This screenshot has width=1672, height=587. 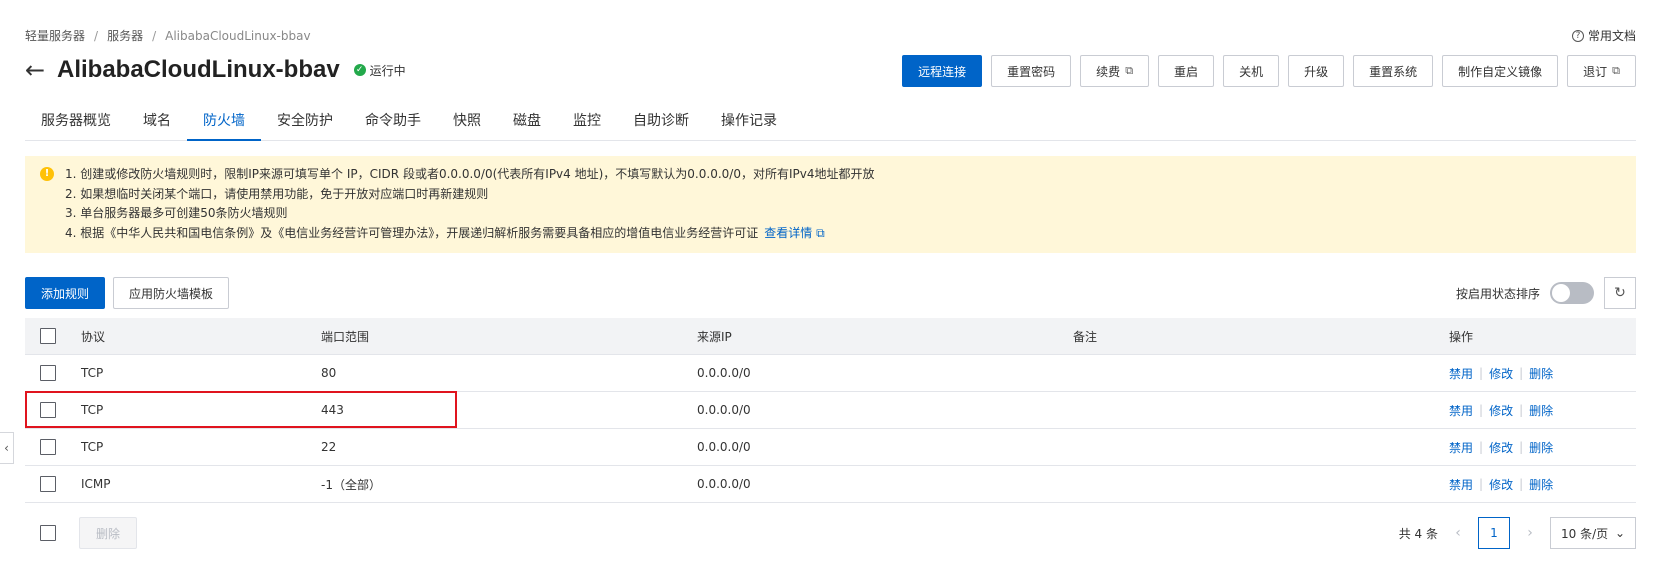 I want to click on tab-disk: 磁盘, so click(x=527, y=123).